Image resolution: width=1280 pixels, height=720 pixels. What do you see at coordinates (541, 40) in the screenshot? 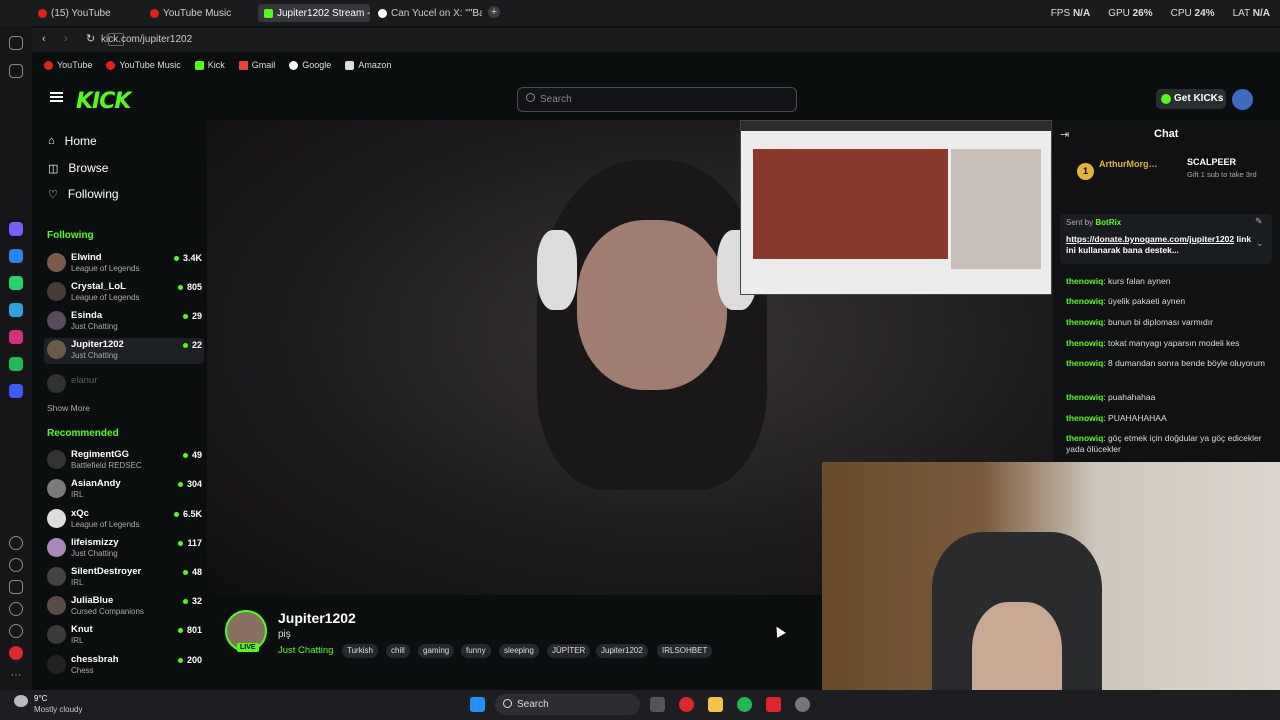
I see `url-input: kick.com/jupiter1202` at bounding box center [541, 40].